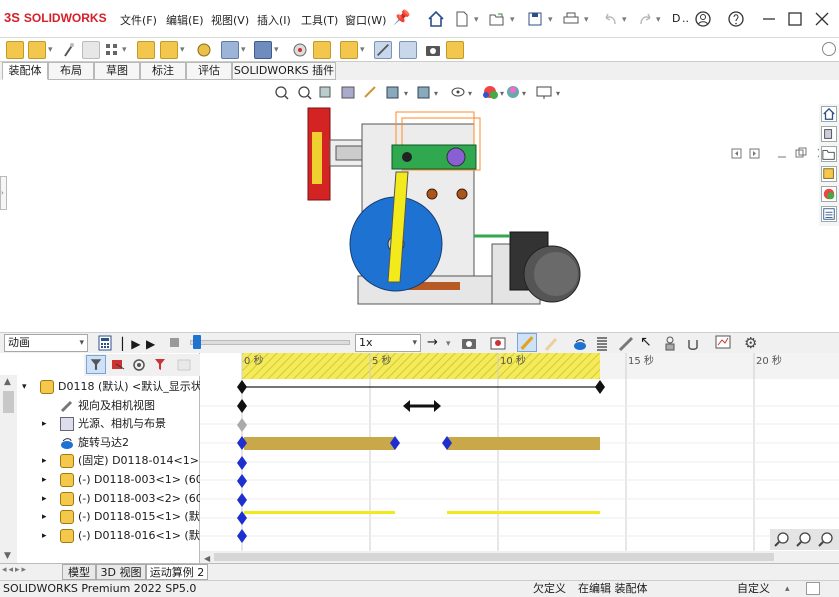  I want to click on new-motion-study-icon, so click(300, 50).